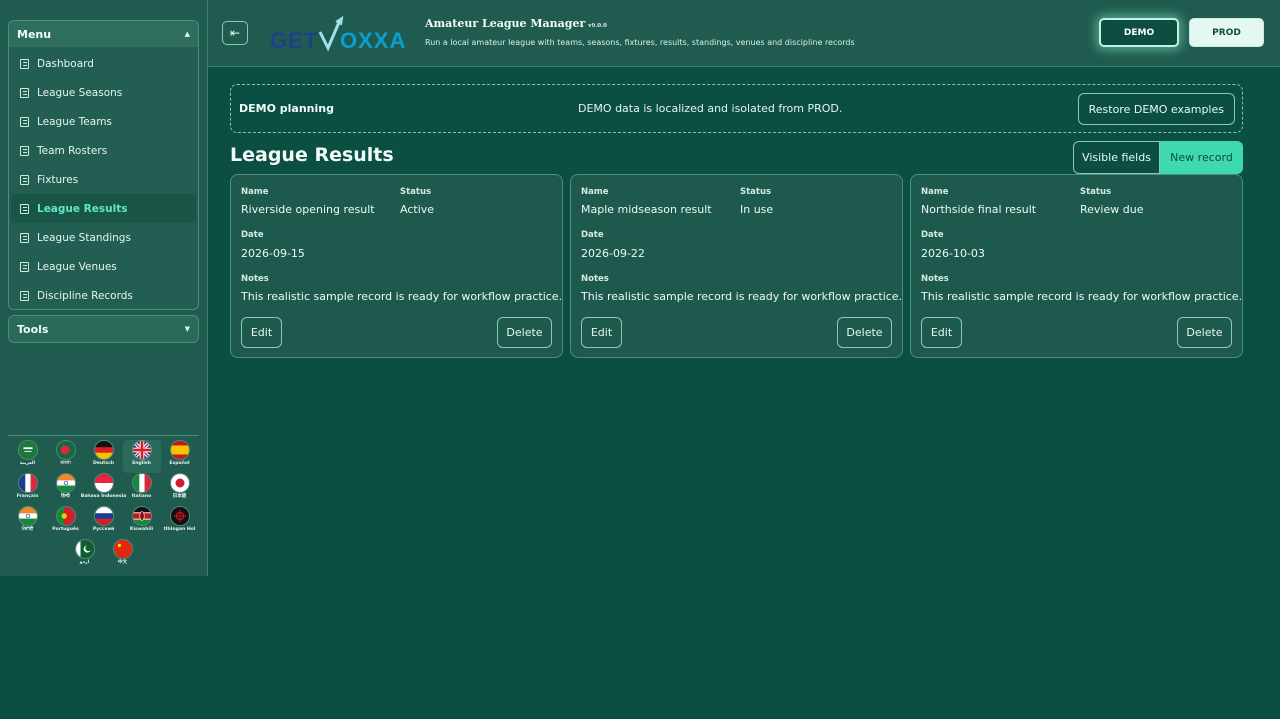  I want to click on sidebar-item-team-rosters: Team Rosters, so click(103, 150).